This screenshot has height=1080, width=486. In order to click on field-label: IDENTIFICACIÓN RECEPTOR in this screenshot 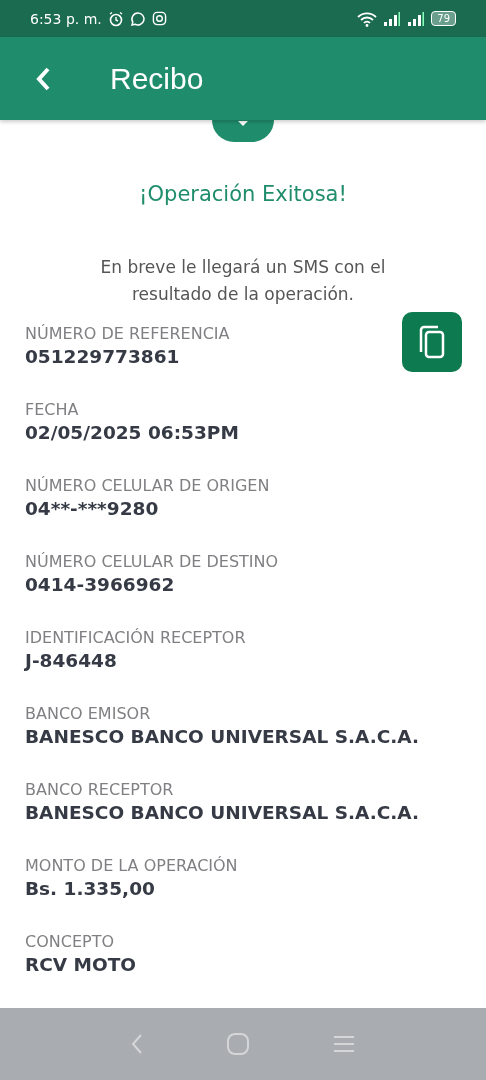, I will do `click(135, 638)`.